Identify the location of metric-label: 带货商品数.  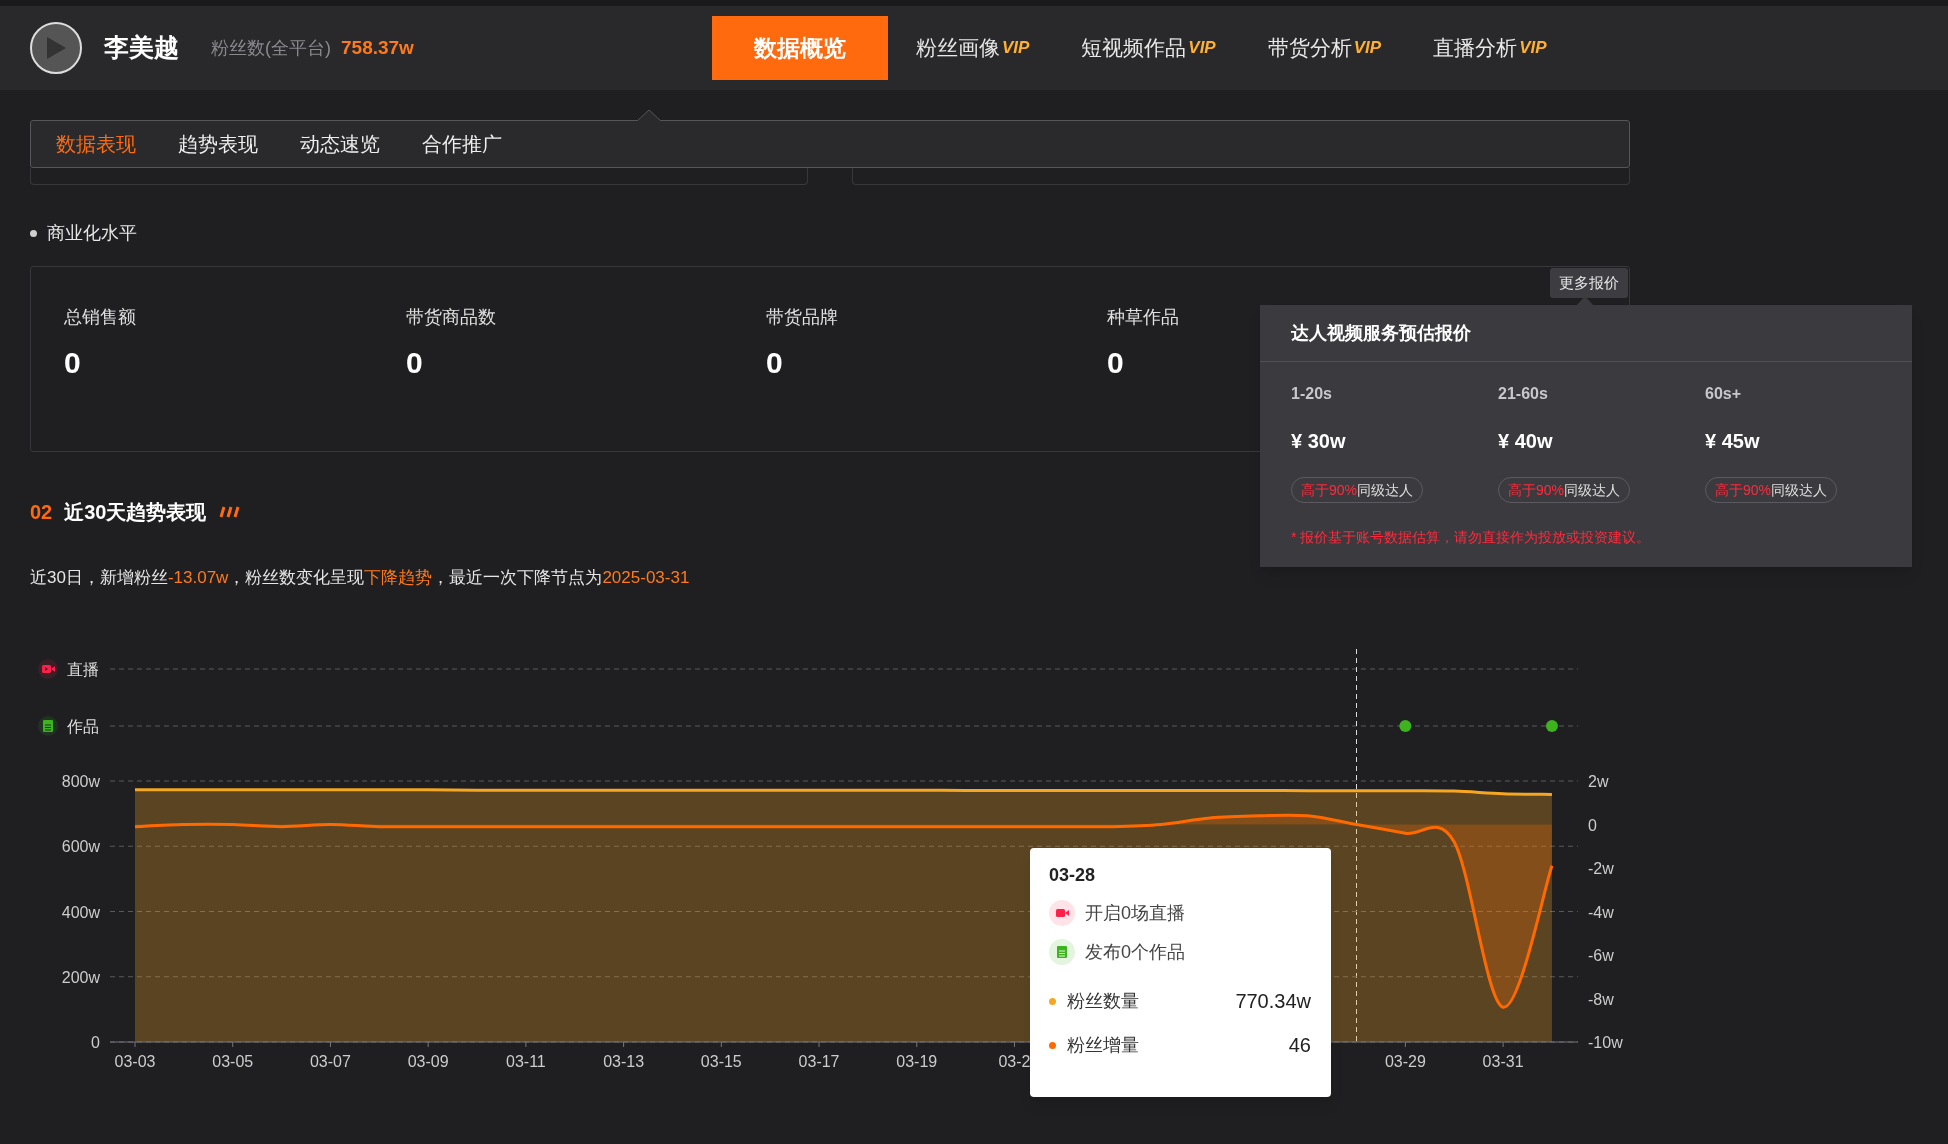
(451, 316).